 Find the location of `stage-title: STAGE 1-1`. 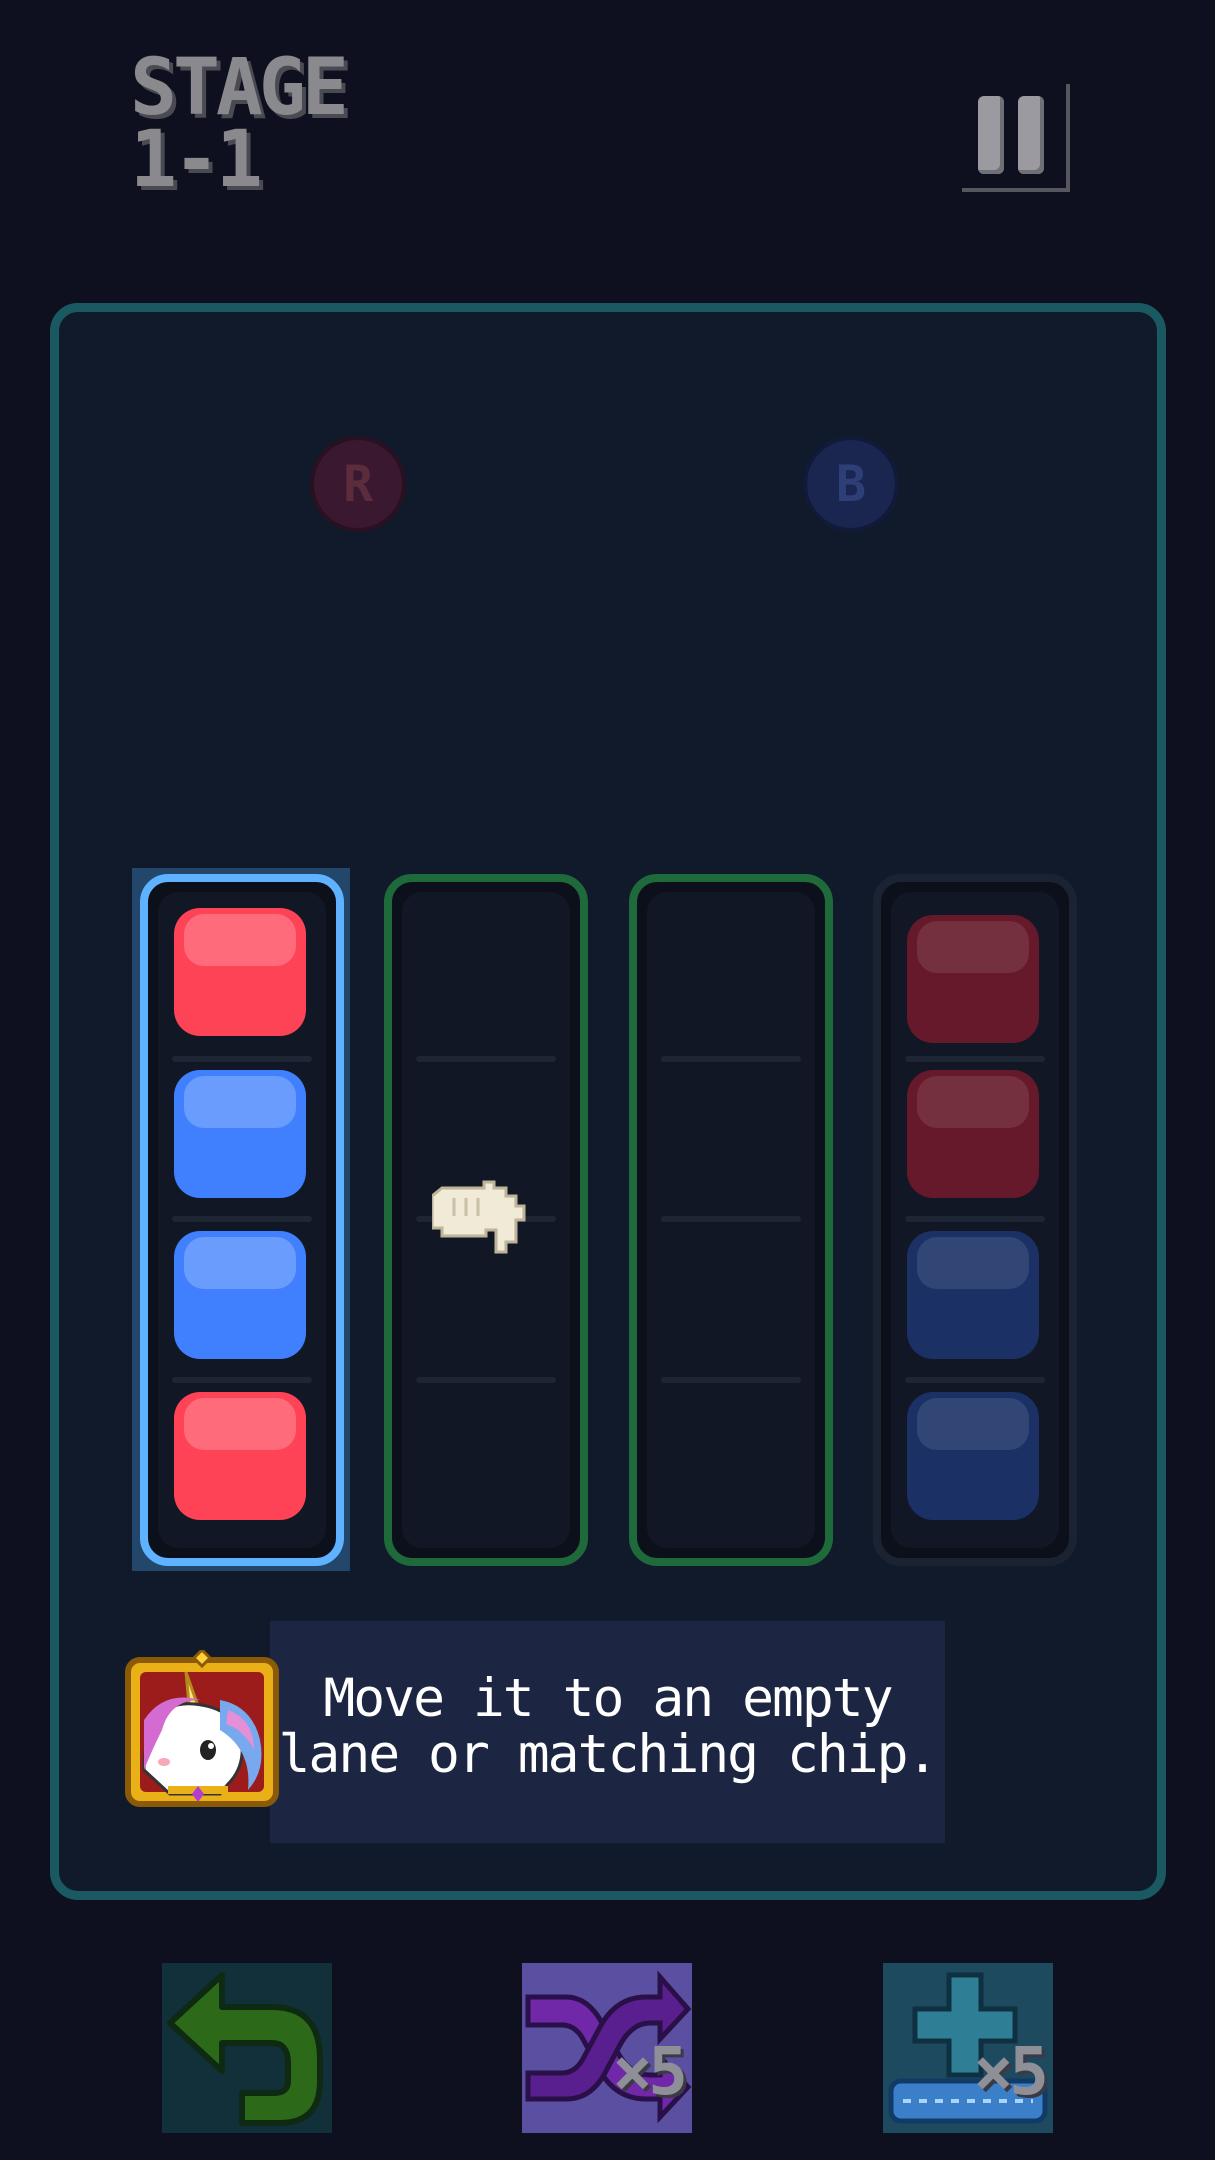

stage-title: STAGE 1-1 is located at coordinates (239, 124).